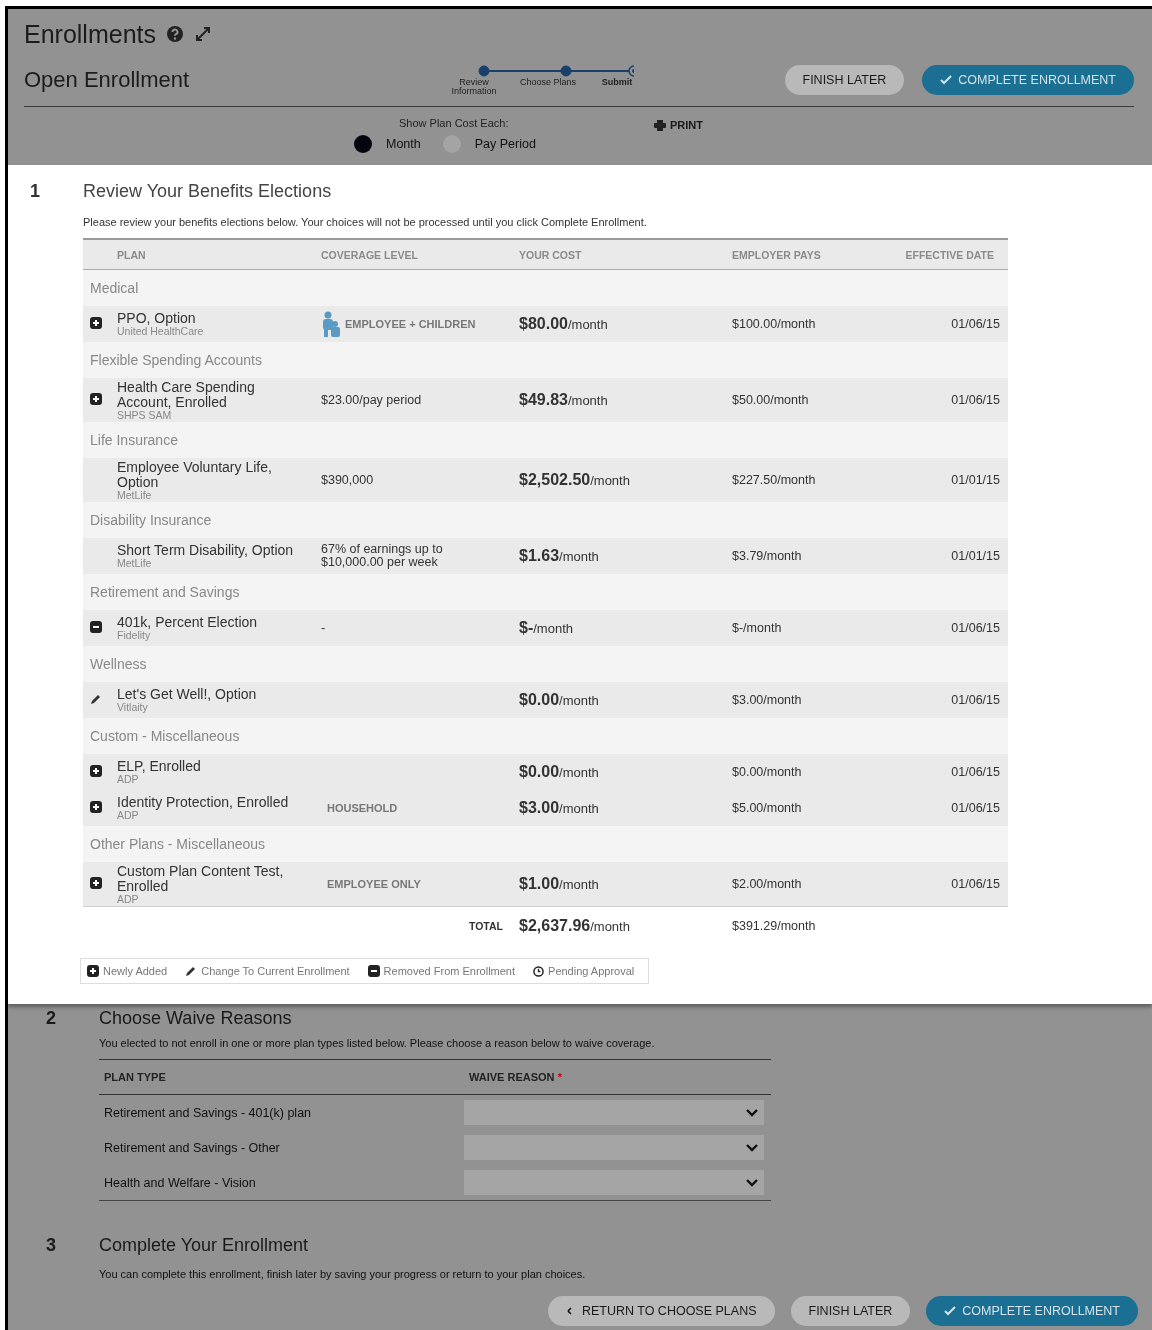  I want to click on plan-carrier: Vitlaity, so click(133, 707).